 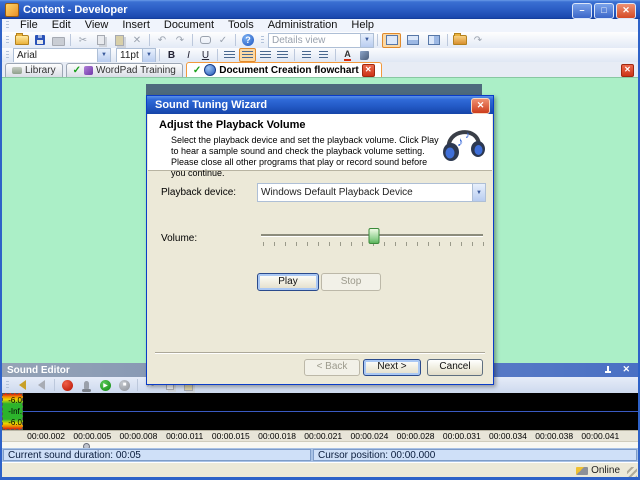 I want to click on dialog-close-button: ✕, so click(x=480, y=106).